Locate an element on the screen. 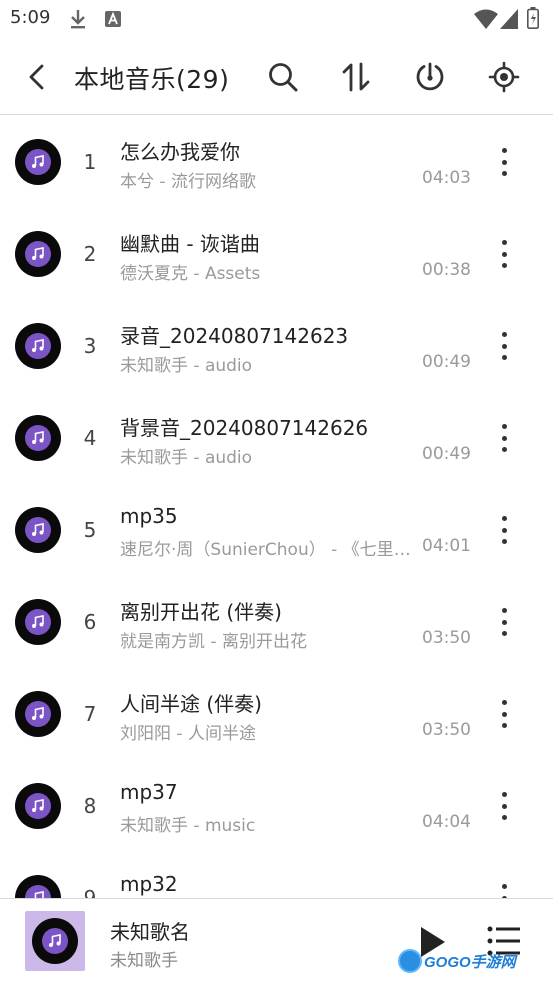  song-index: 6 is located at coordinates (90, 622).